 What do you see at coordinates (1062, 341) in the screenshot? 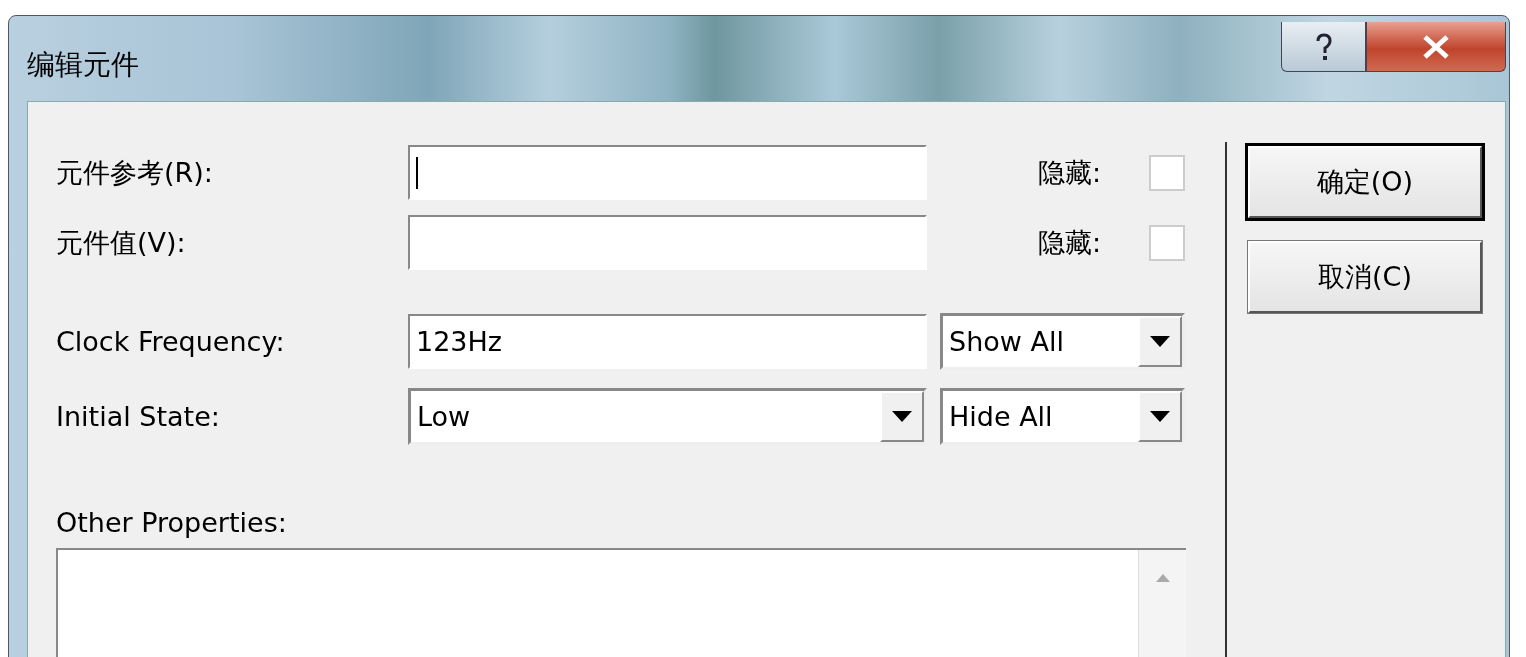
I see `dropdown: Show All` at bounding box center [1062, 341].